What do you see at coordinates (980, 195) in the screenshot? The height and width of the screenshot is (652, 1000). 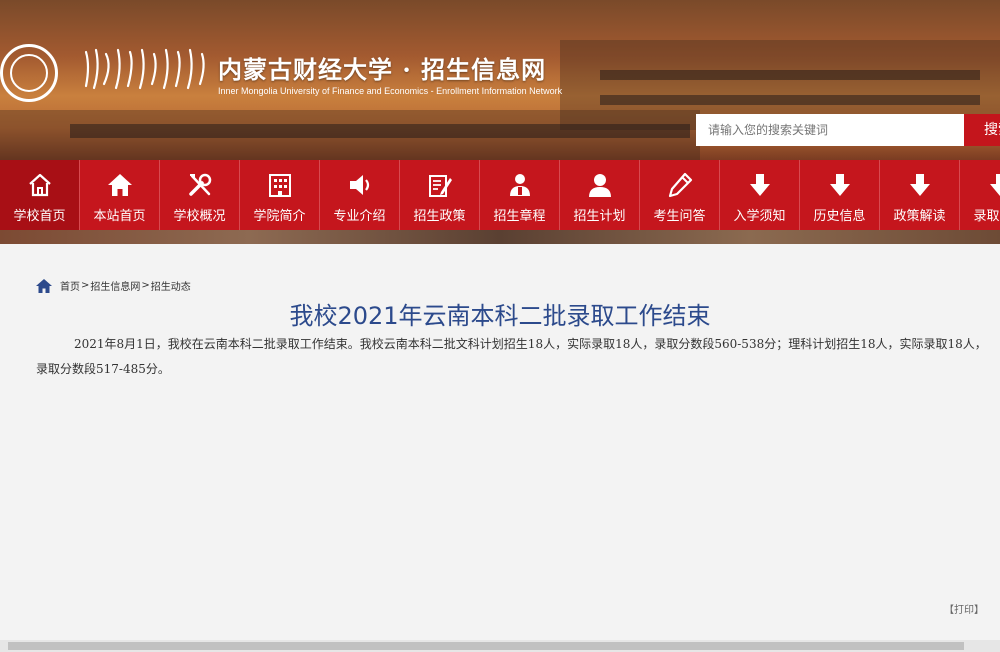 I see `nav-item: 录取查询` at bounding box center [980, 195].